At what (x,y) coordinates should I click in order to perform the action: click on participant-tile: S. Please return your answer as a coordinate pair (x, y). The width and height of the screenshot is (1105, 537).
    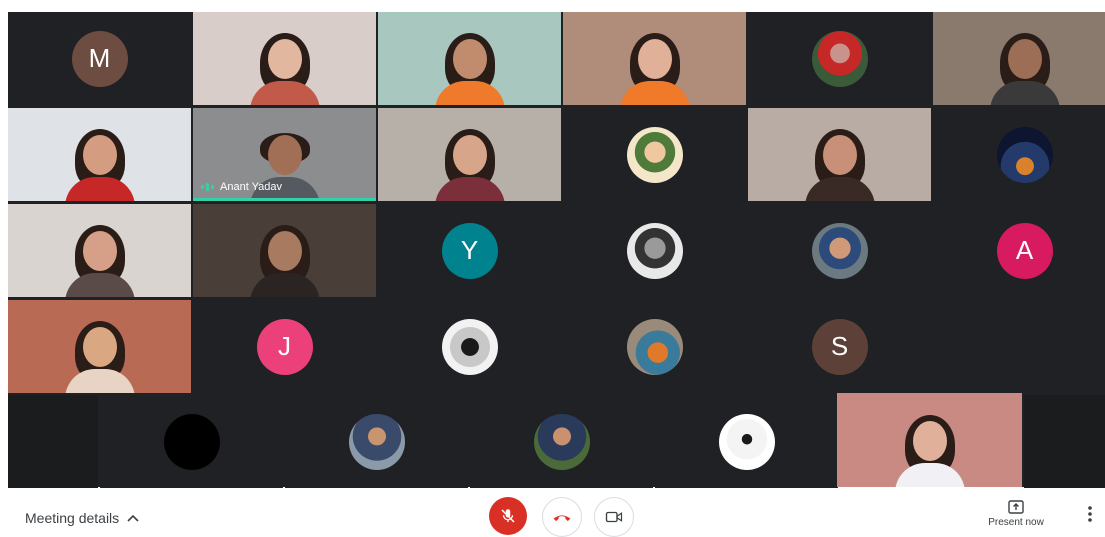
    Looking at the image, I should click on (839, 346).